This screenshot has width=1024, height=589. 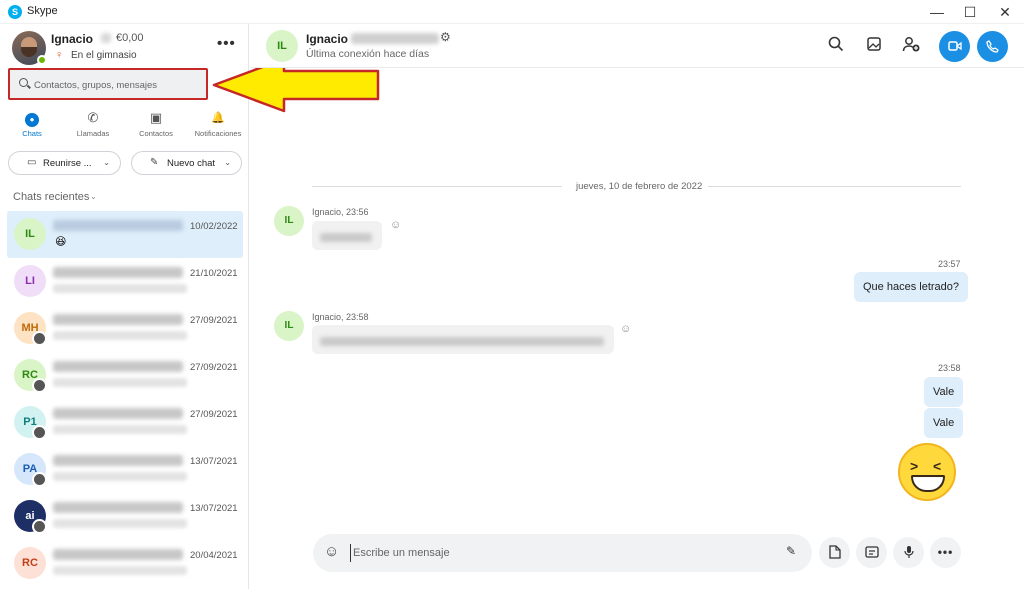 I want to click on tab-notifications: 🔔 Notificaciones, so click(x=218, y=124).